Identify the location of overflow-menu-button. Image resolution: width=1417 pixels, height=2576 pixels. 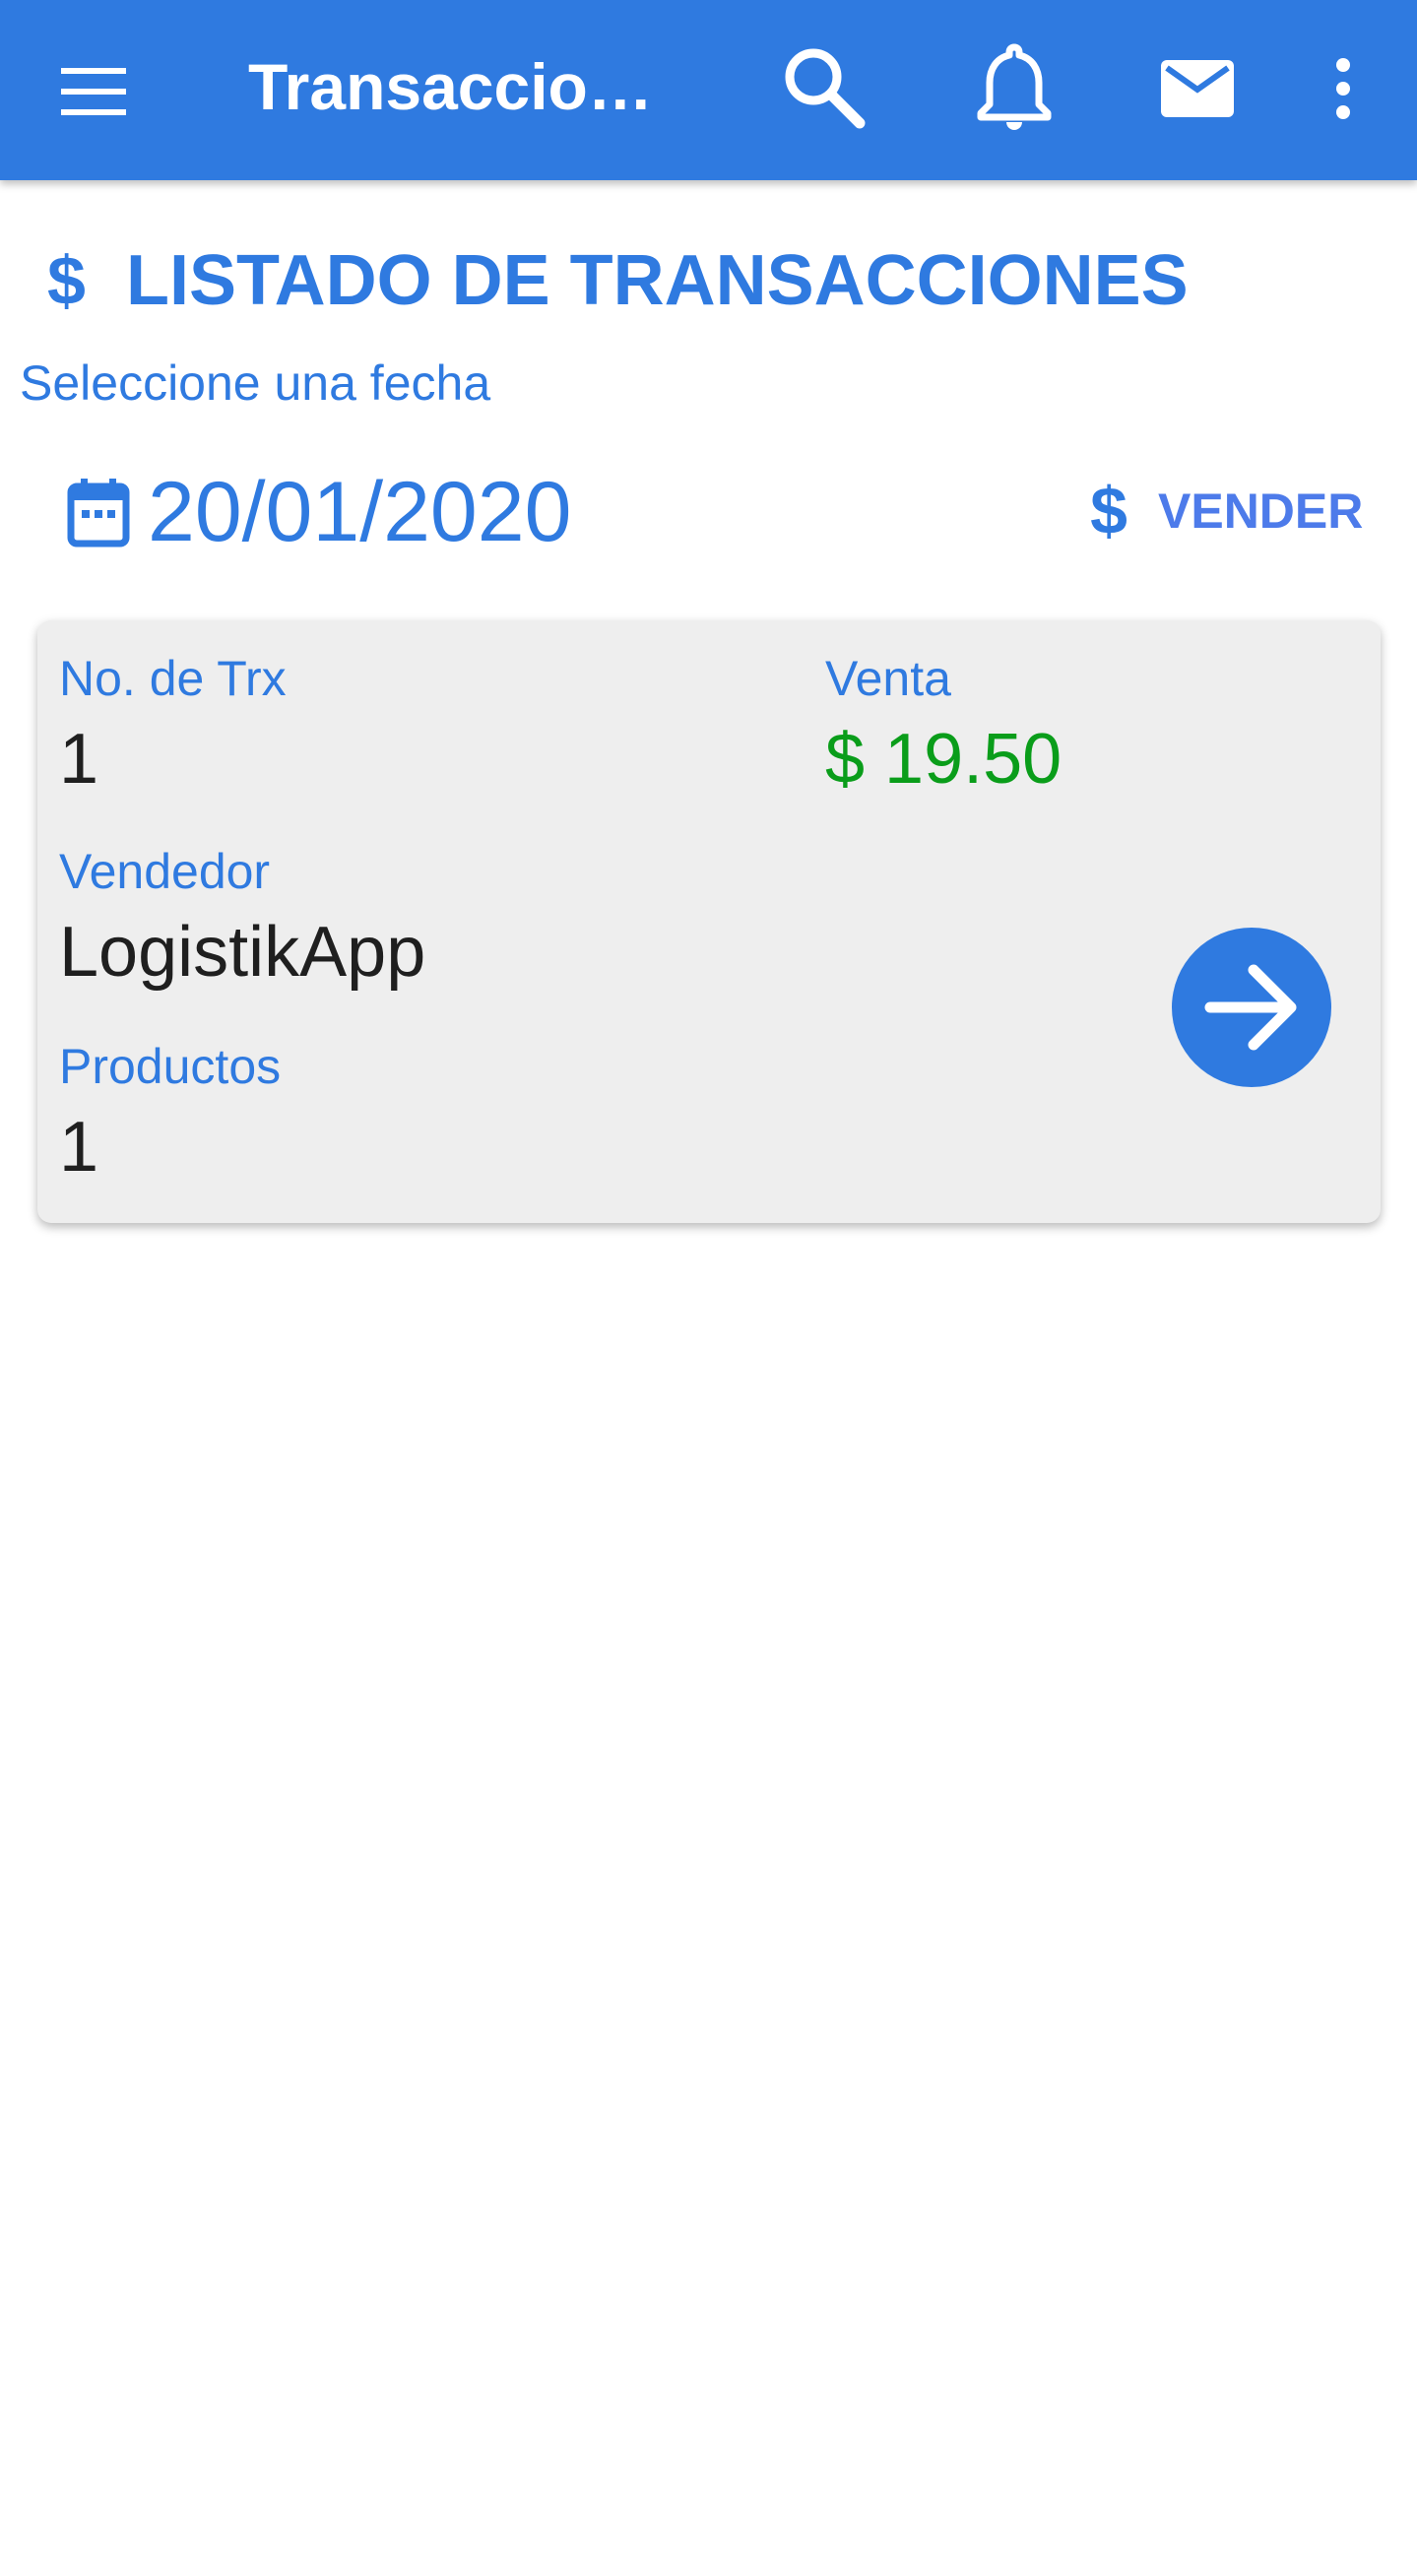
(1343, 88).